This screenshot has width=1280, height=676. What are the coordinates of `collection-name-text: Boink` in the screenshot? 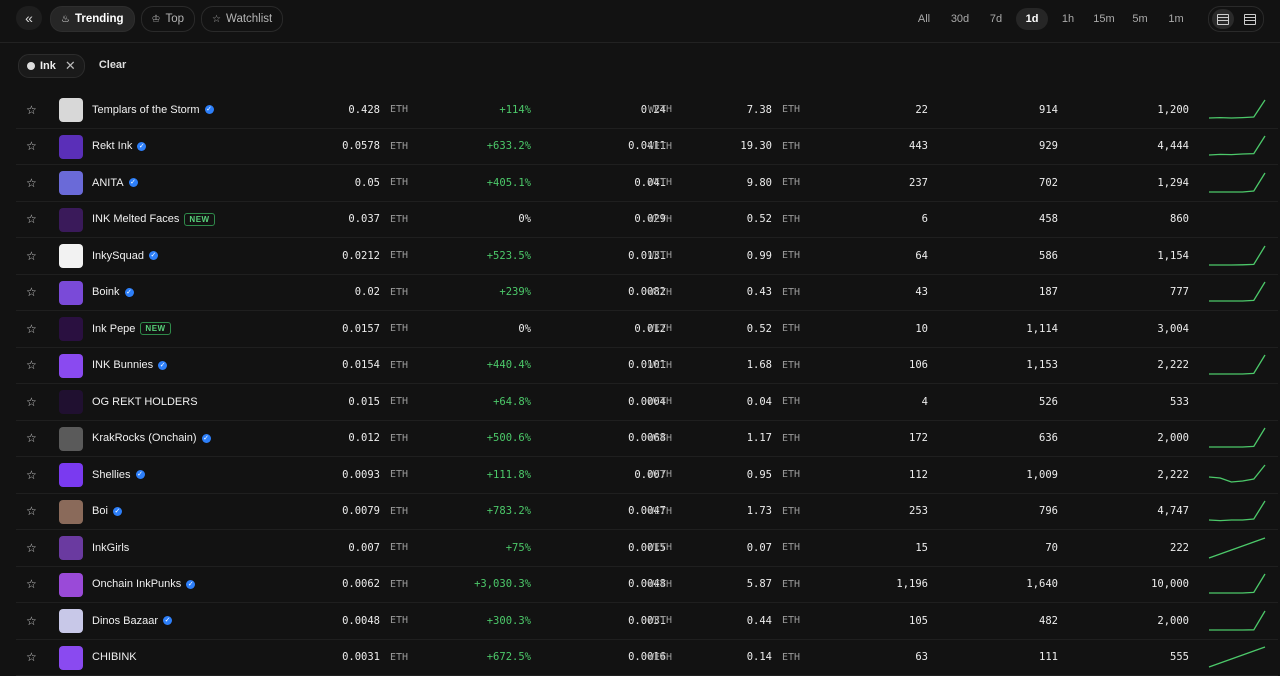 It's located at (106, 292).